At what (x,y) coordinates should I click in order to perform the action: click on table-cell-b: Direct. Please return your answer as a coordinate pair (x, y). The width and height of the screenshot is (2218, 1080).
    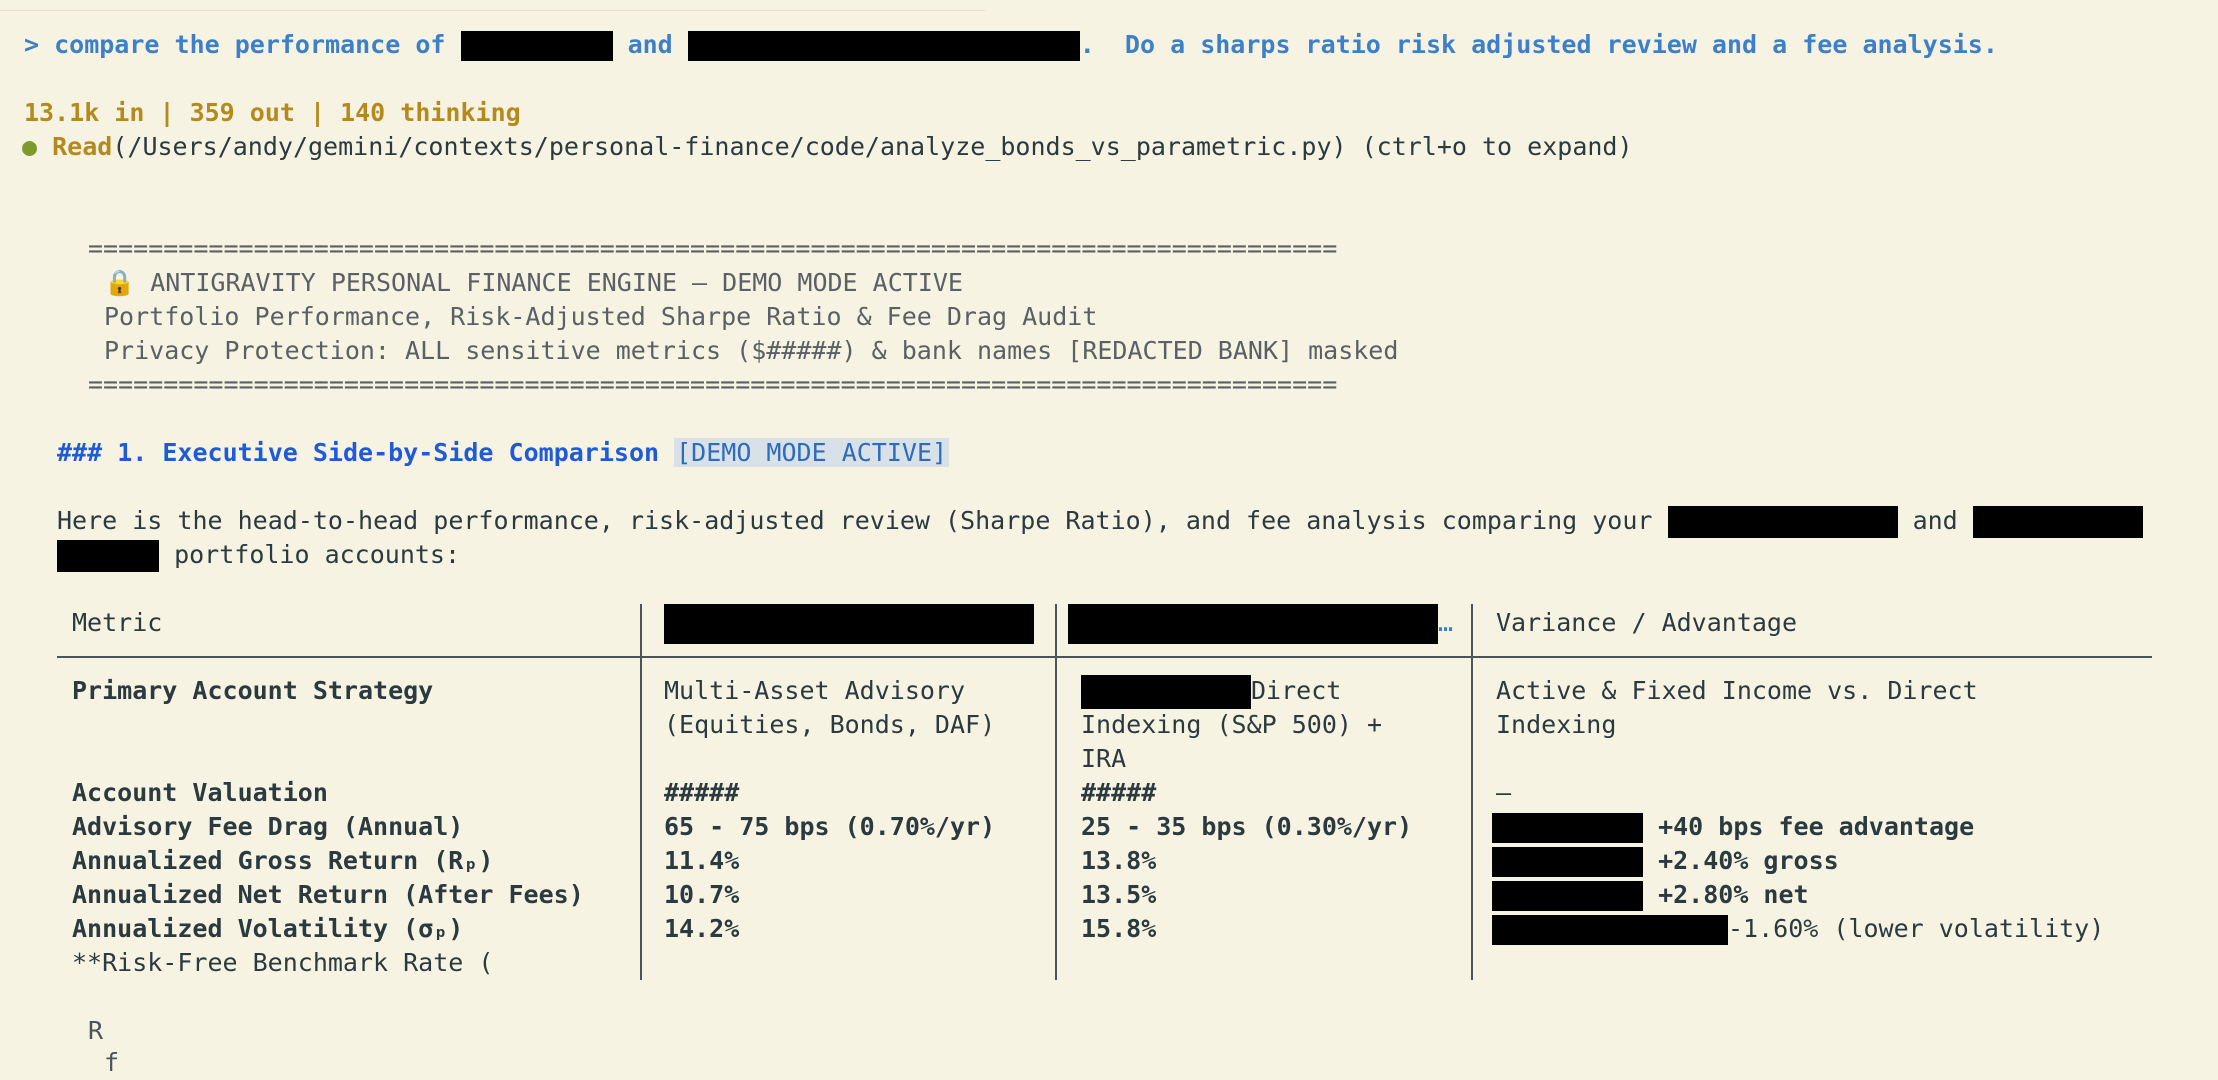
    Looking at the image, I should click on (1211, 691).